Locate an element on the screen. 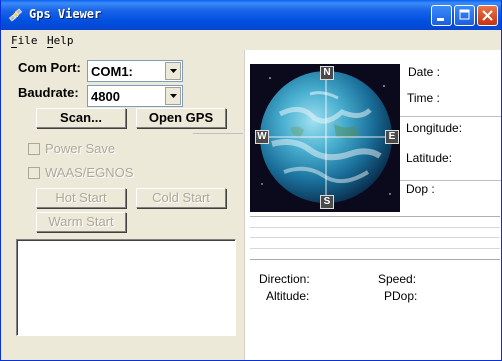  maximize-button is located at coordinates (464, 15).